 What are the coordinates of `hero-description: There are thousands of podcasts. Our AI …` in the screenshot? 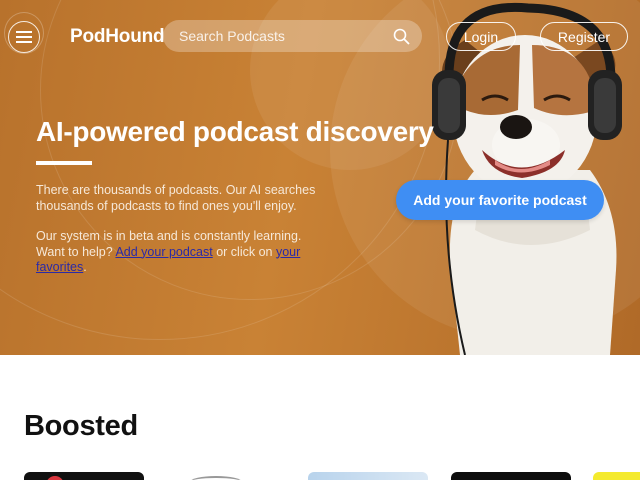 It's located at (176, 198).